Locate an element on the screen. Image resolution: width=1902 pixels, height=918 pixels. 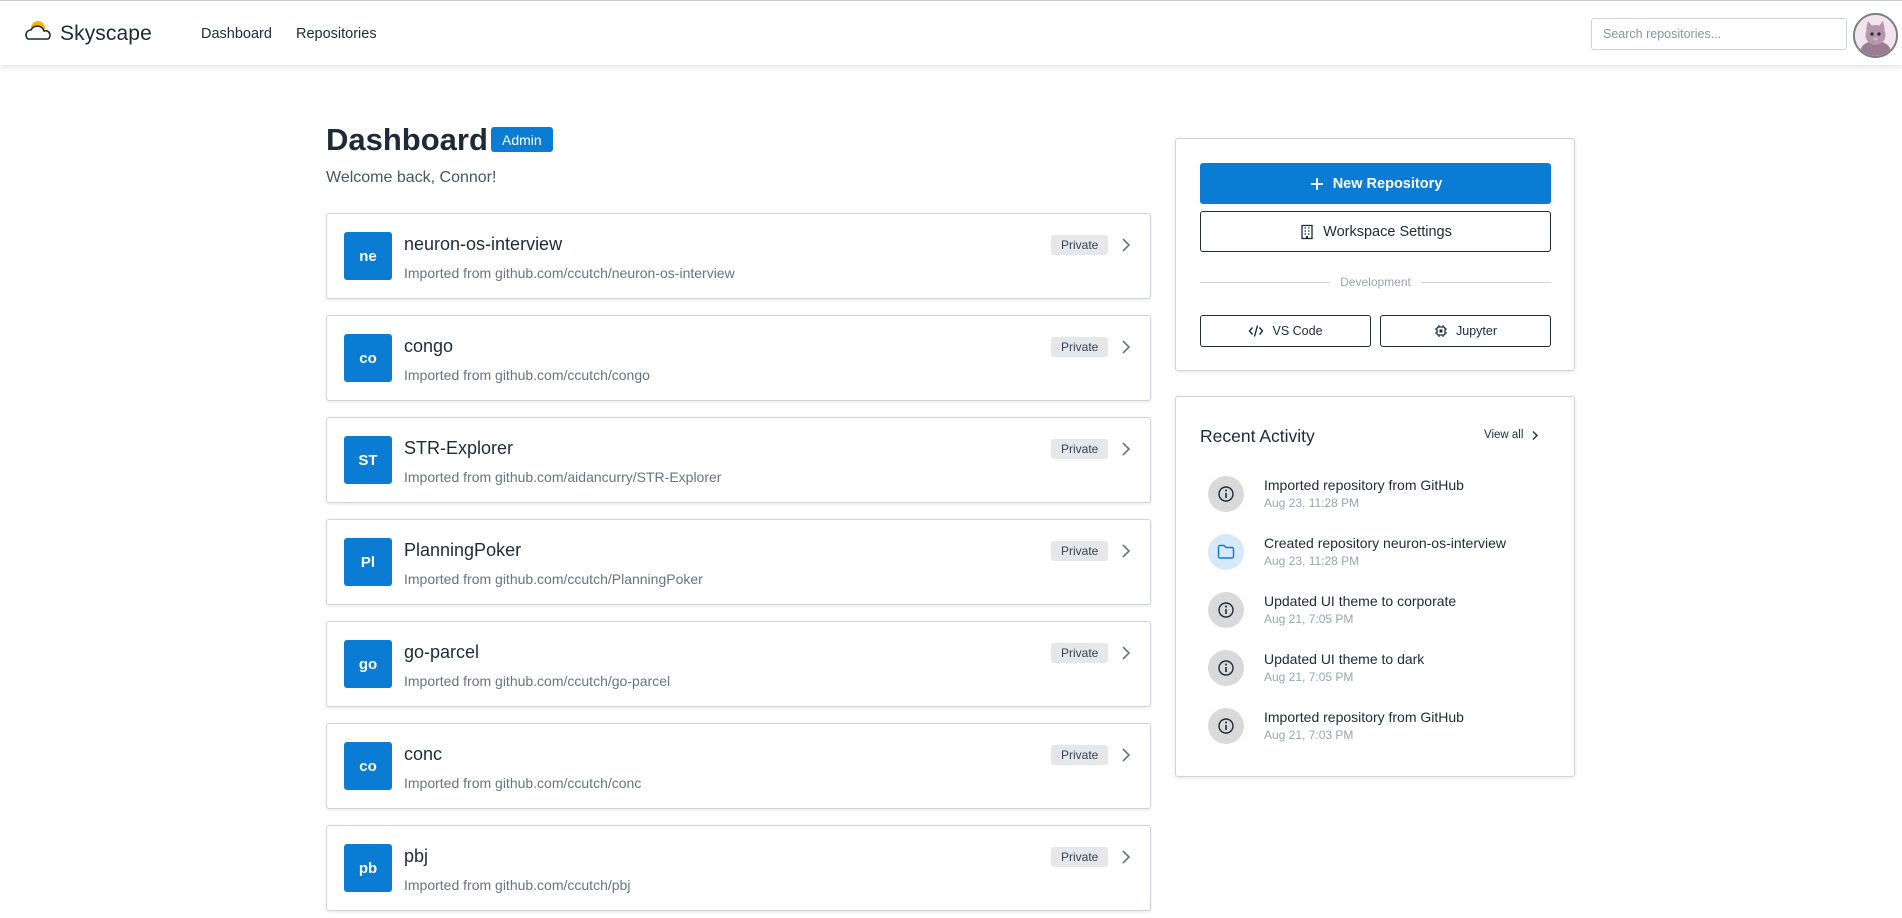
workspace-settings-label: Workspace Settings is located at coordinates (1387, 231).